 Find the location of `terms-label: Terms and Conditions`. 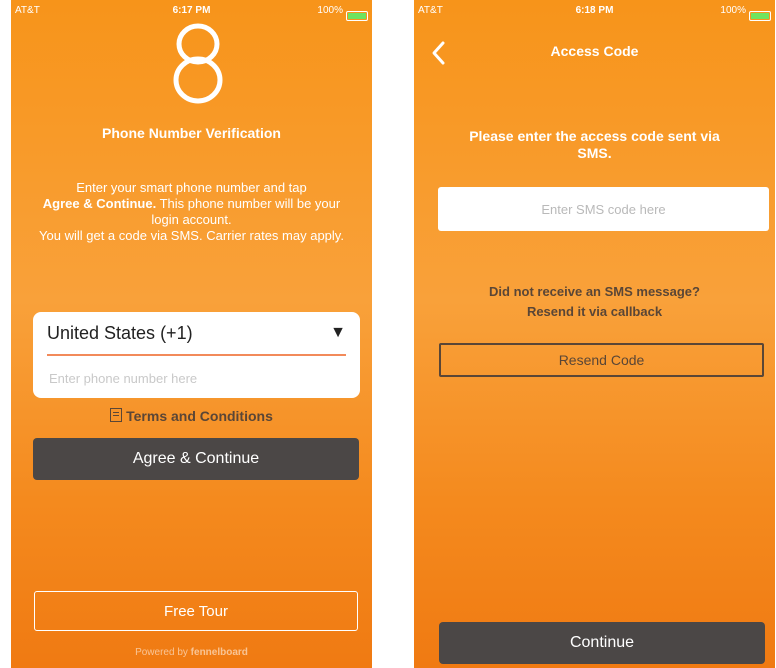

terms-label: Terms and Conditions is located at coordinates (199, 416).